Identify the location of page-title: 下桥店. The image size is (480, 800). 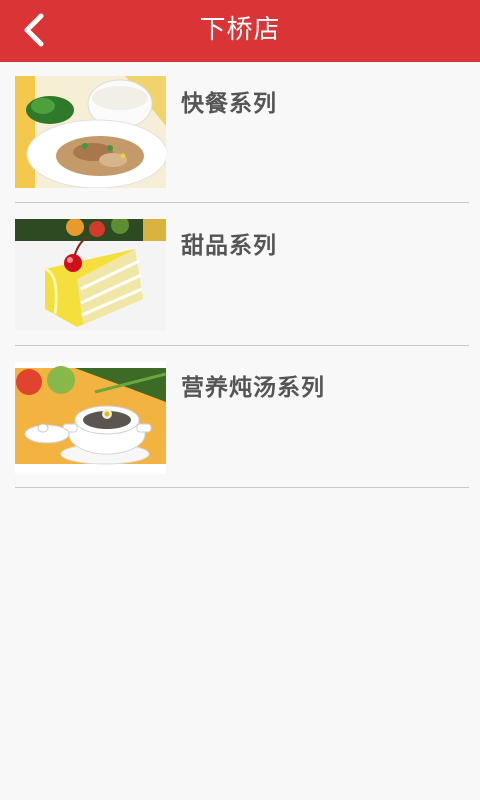
(240, 30).